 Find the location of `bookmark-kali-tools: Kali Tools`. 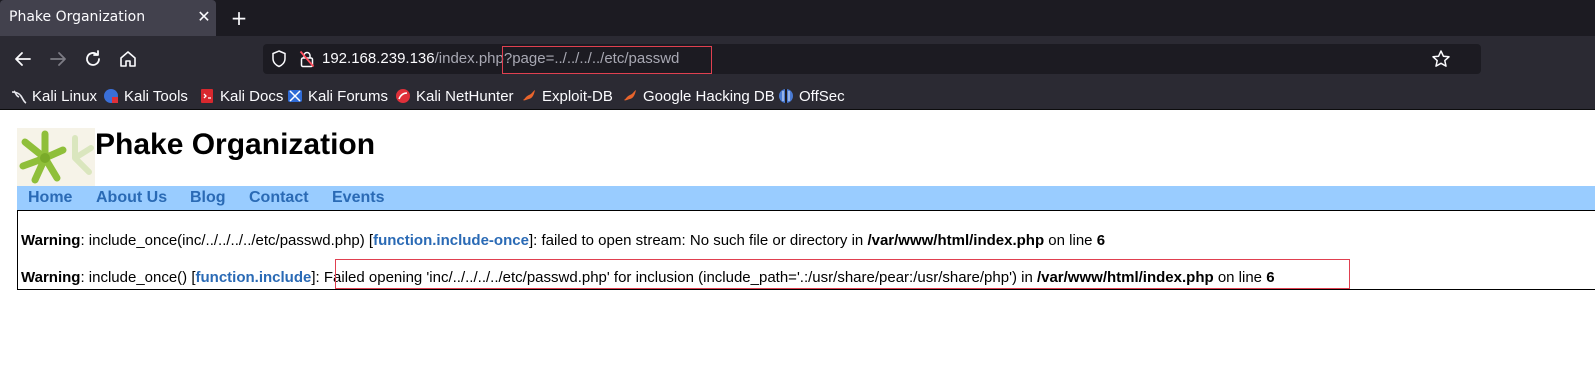

bookmark-kali-tools: Kali Tools is located at coordinates (145, 96).